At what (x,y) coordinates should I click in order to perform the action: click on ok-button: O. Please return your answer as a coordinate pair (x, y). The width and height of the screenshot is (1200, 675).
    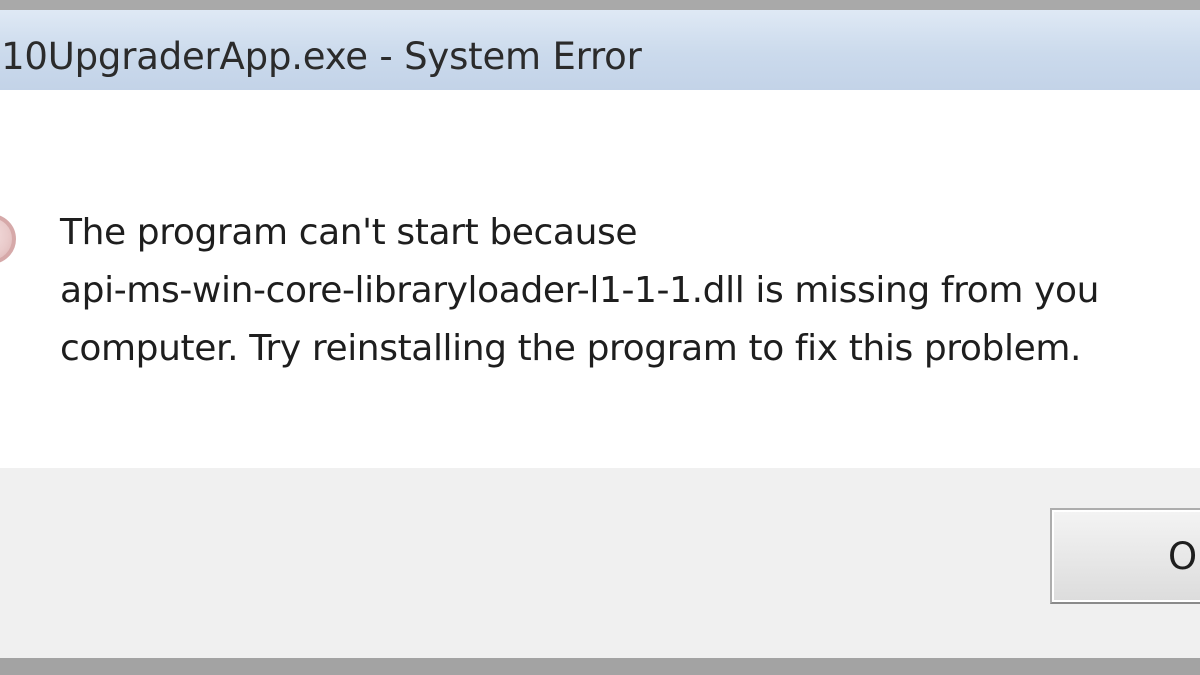
    Looking at the image, I should click on (1125, 556).